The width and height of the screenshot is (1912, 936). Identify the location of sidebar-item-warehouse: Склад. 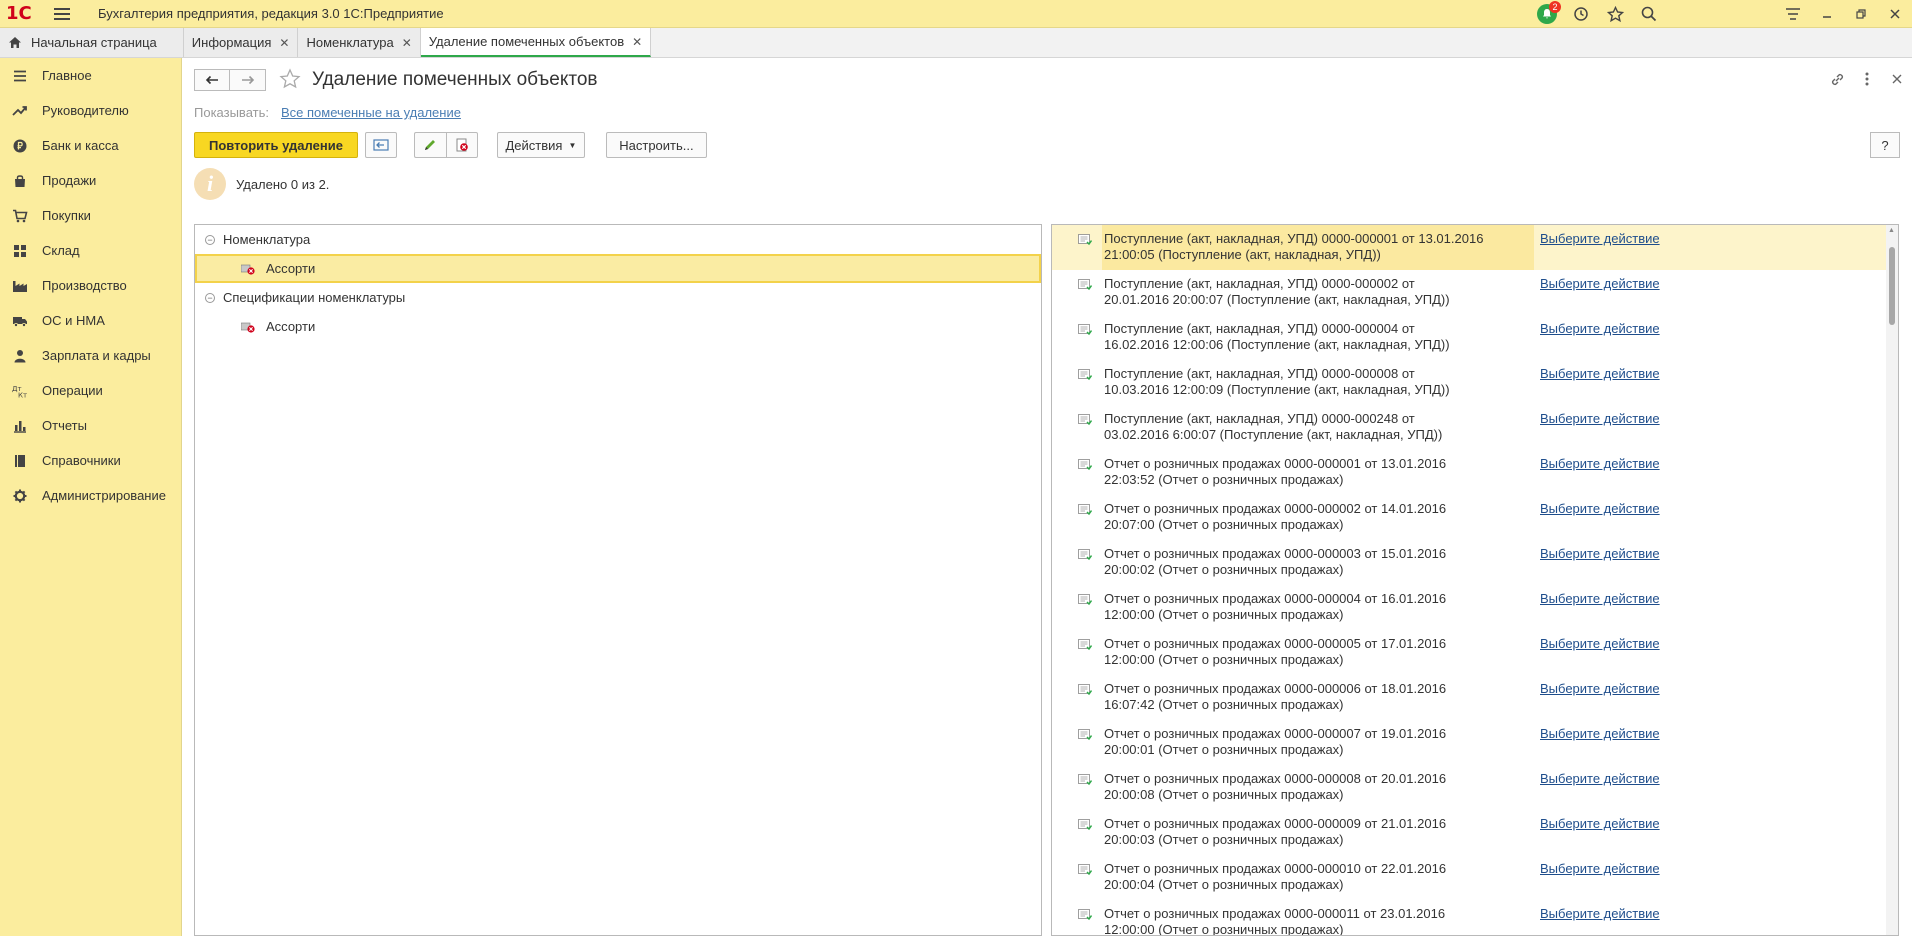
(90, 250).